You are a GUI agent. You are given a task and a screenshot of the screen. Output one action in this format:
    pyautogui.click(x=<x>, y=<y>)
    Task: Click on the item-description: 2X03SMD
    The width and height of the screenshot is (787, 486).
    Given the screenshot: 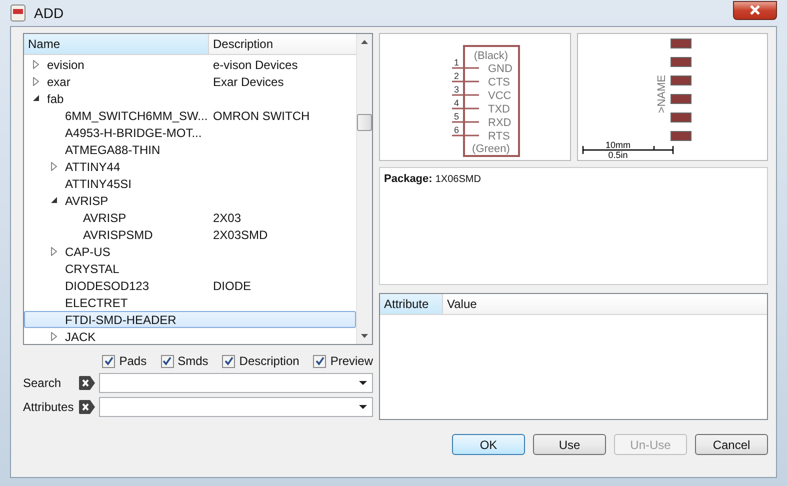 What is the action you would take?
    pyautogui.click(x=240, y=235)
    